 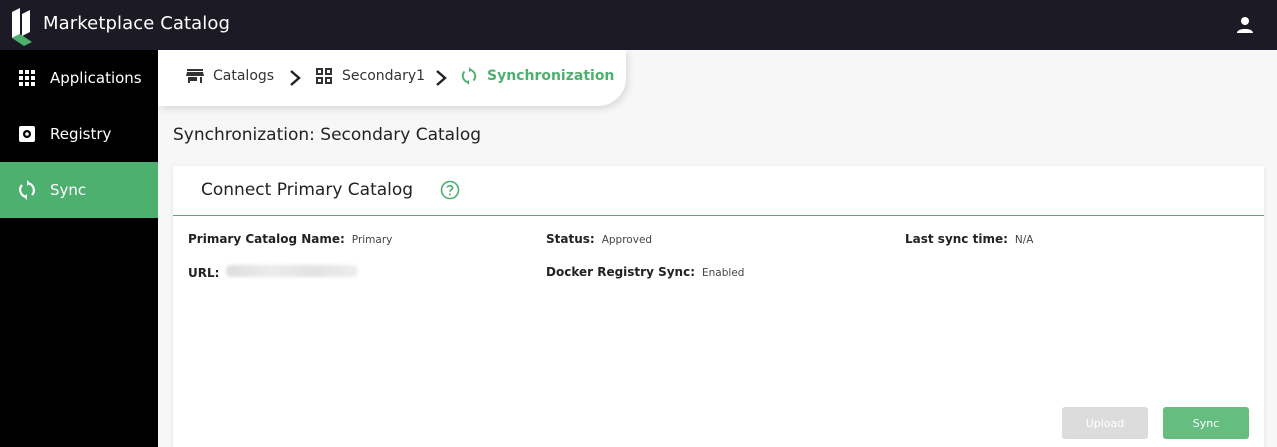 I want to click on page-title: Synchronization: Secondary Catalog, so click(x=327, y=135).